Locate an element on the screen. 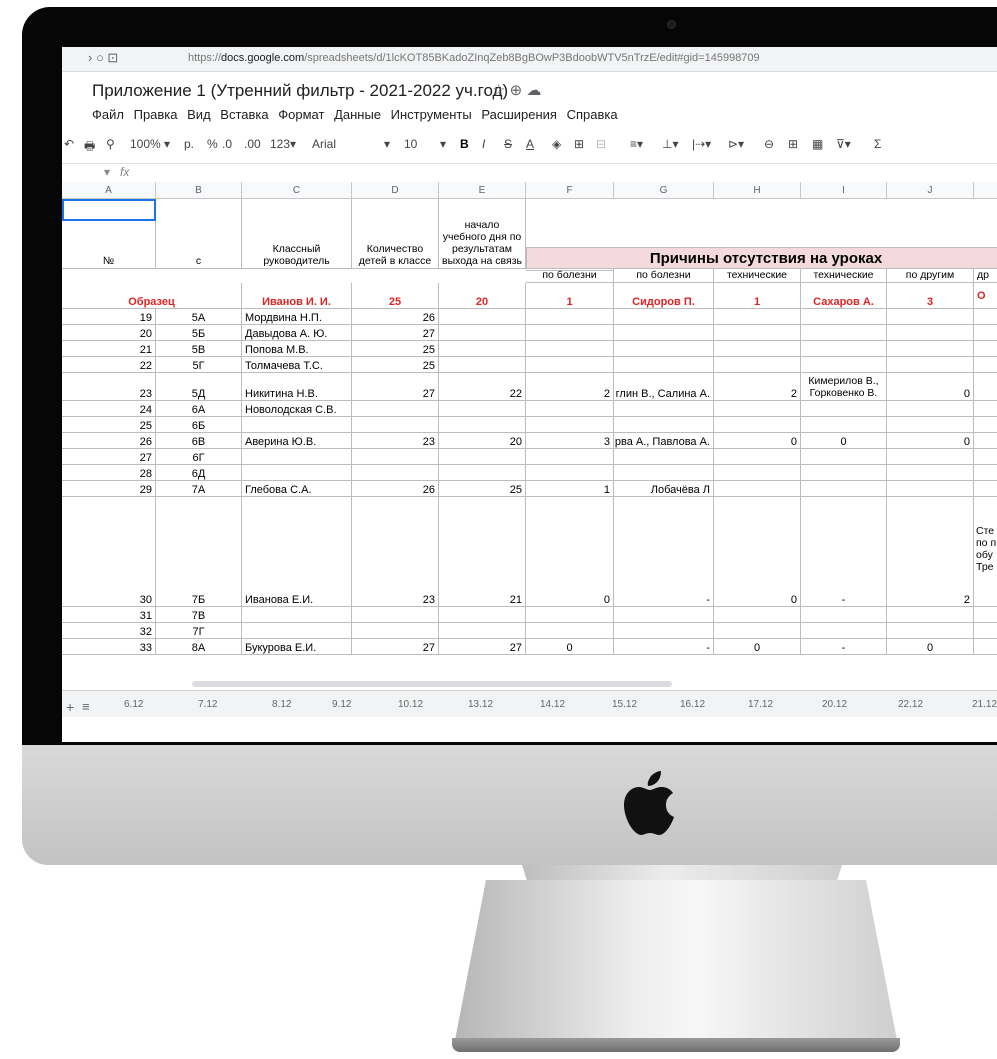 This screenshot has width=997, height=1059. bold-button: B is located at coordinates (464, 144).